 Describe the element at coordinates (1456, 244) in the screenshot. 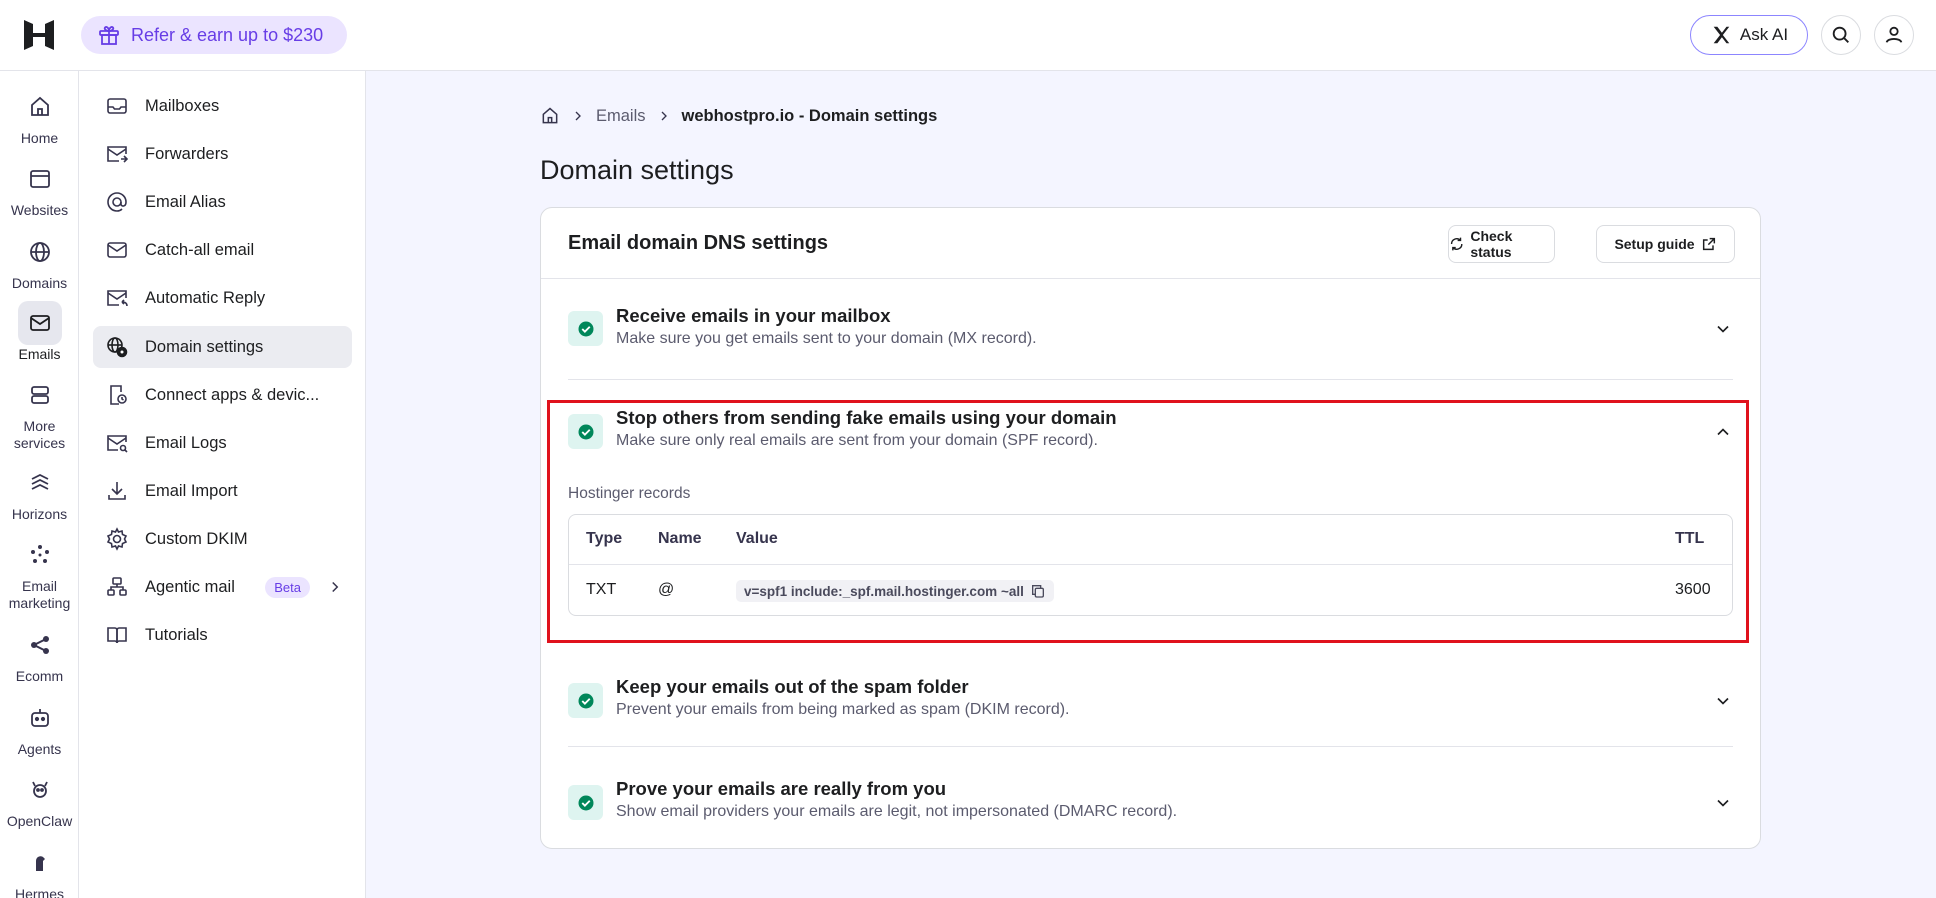

I see `refresh-icon` at that location.